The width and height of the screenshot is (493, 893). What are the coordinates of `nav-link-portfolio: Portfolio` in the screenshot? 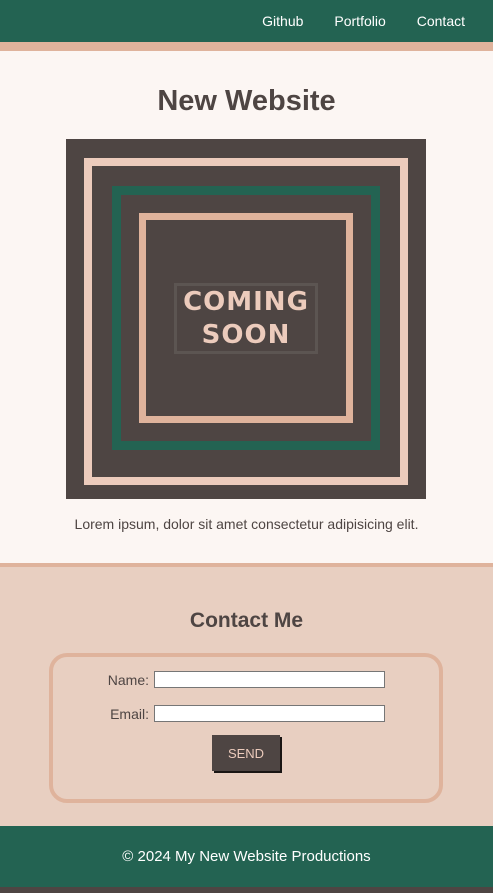 It's located at (359, 21).